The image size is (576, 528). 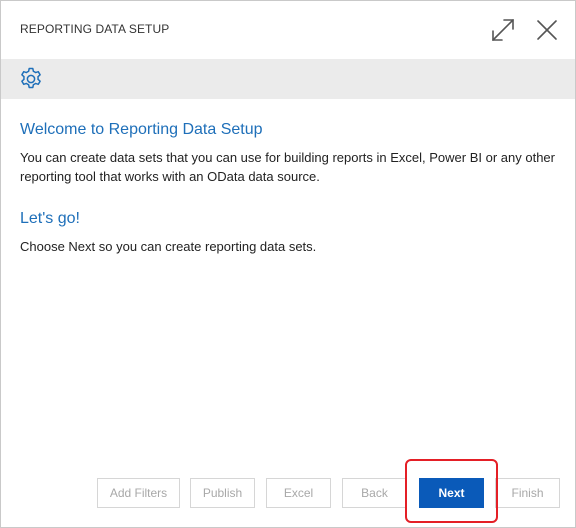 What do you see at coordinates (50, 218) in the screenshot?
I see `letsgo-heading: Let's go!` at bounding box center [50, 218].